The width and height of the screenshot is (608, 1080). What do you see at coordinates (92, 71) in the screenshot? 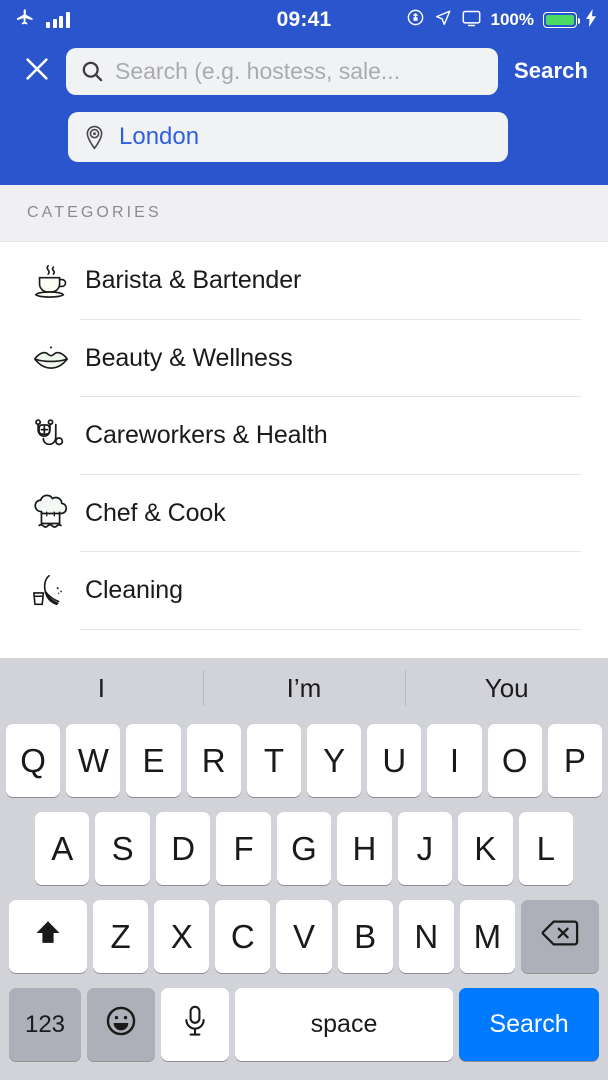
I see `search-icon` at bounding box center [92, 71].